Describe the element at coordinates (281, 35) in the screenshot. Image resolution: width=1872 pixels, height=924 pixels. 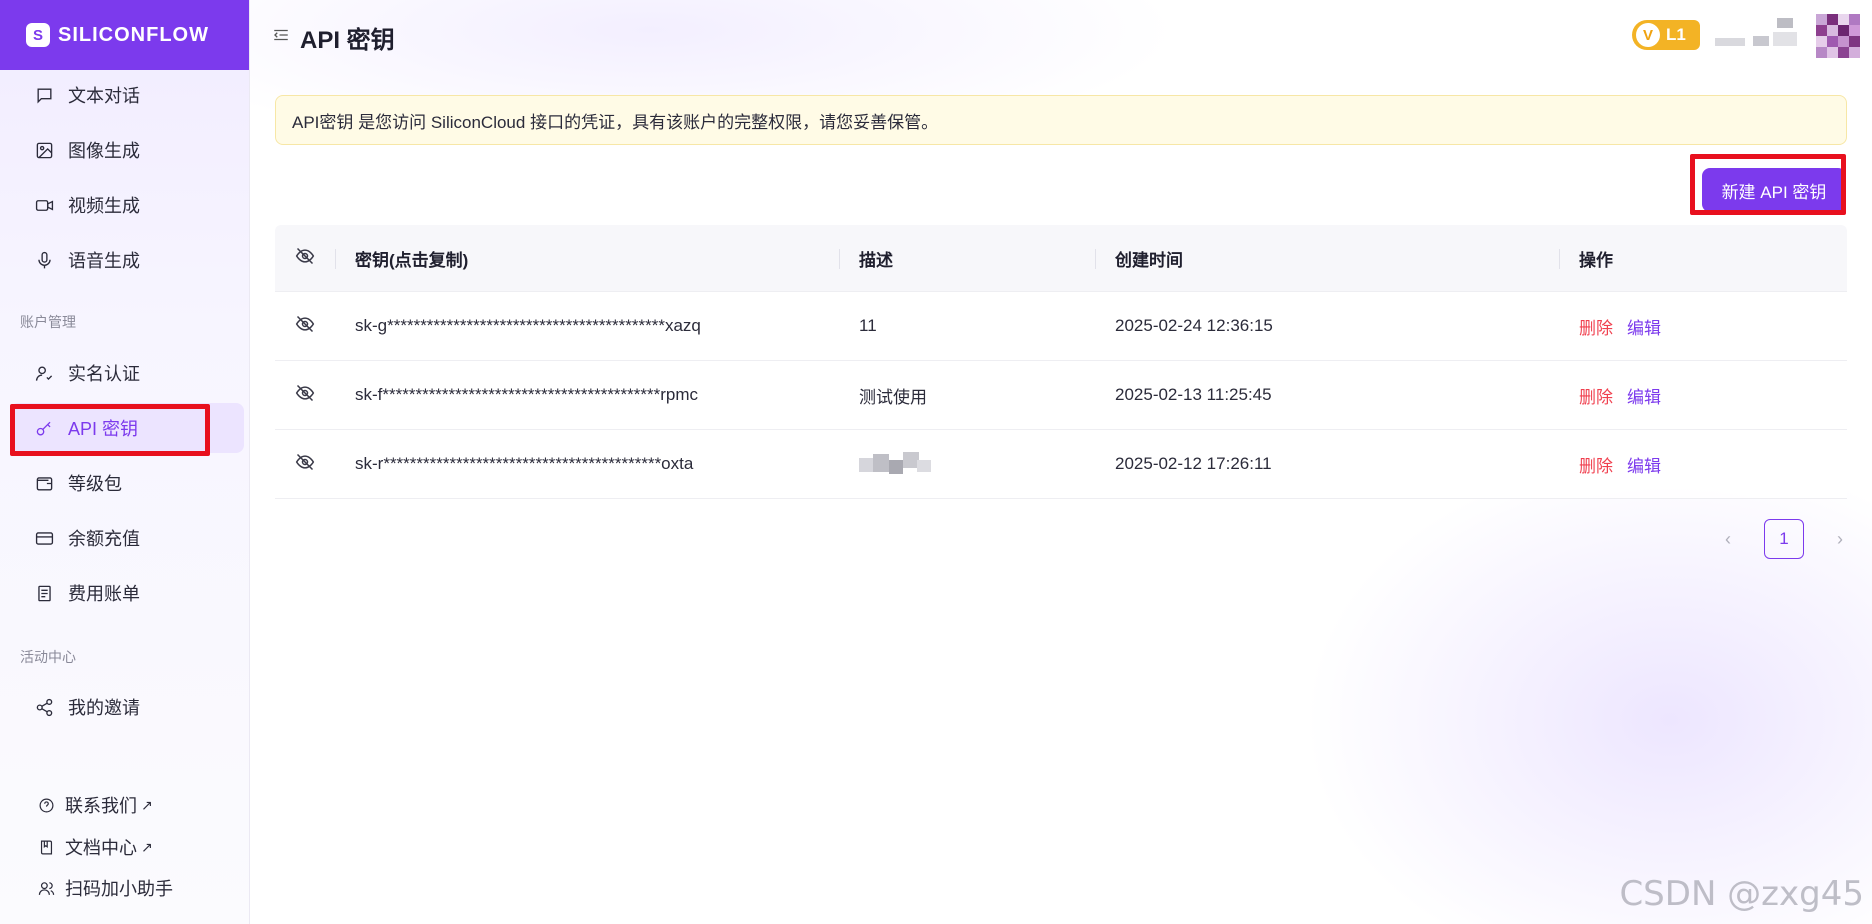
I see `collapse-sidebar-icon` at that location.